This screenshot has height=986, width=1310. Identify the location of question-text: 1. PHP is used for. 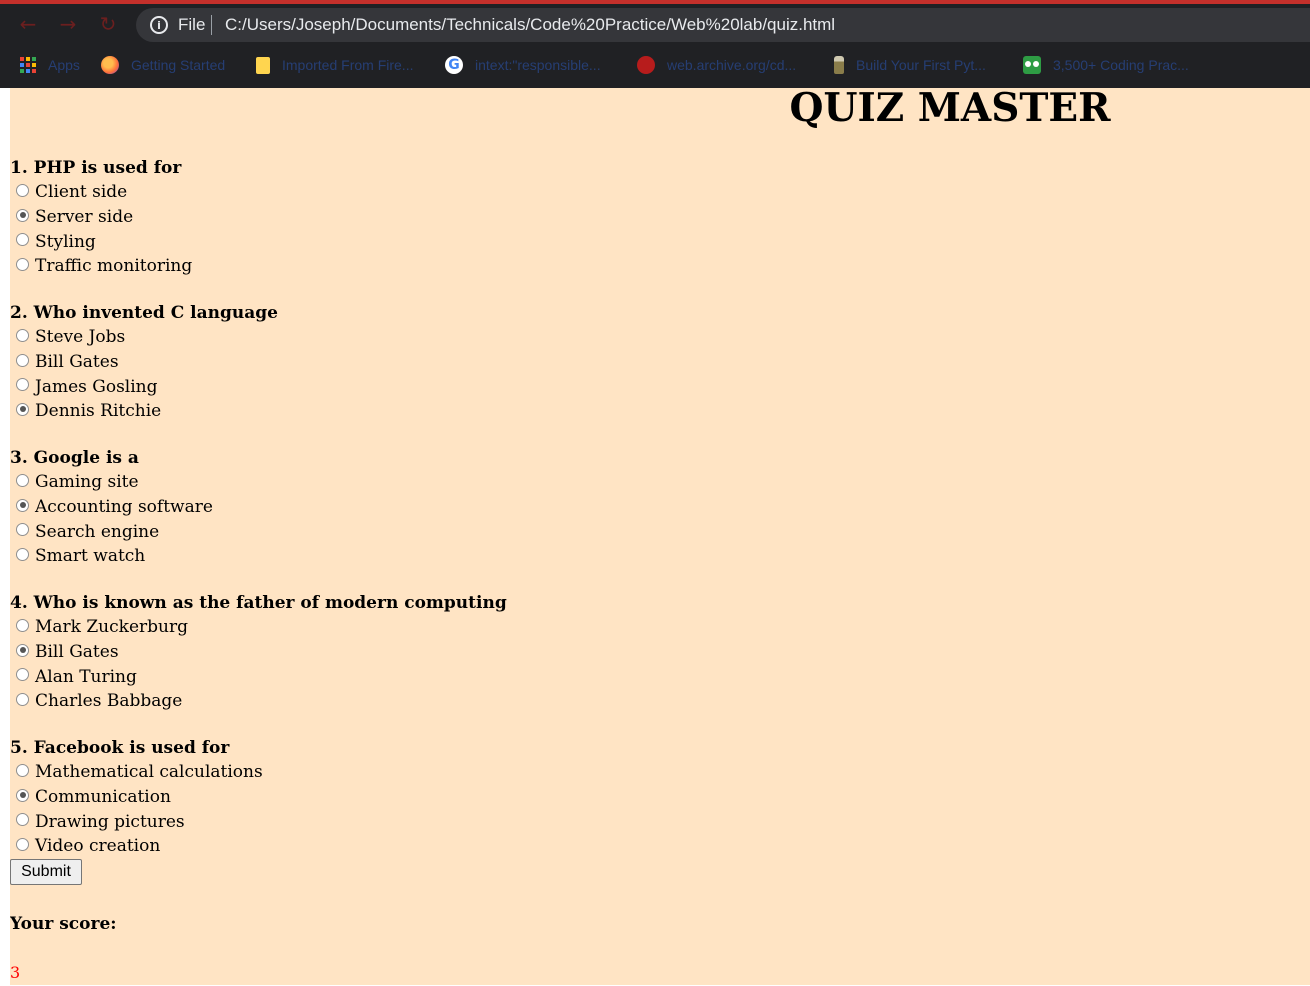
(96, 168).